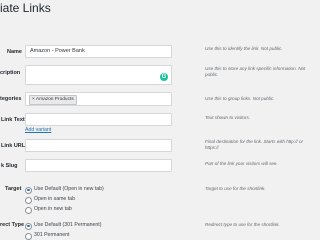  Describe the element at coordinates (228, 117) in the screenshot. I see `link-text-help: Text shown to visitors.` at that location.